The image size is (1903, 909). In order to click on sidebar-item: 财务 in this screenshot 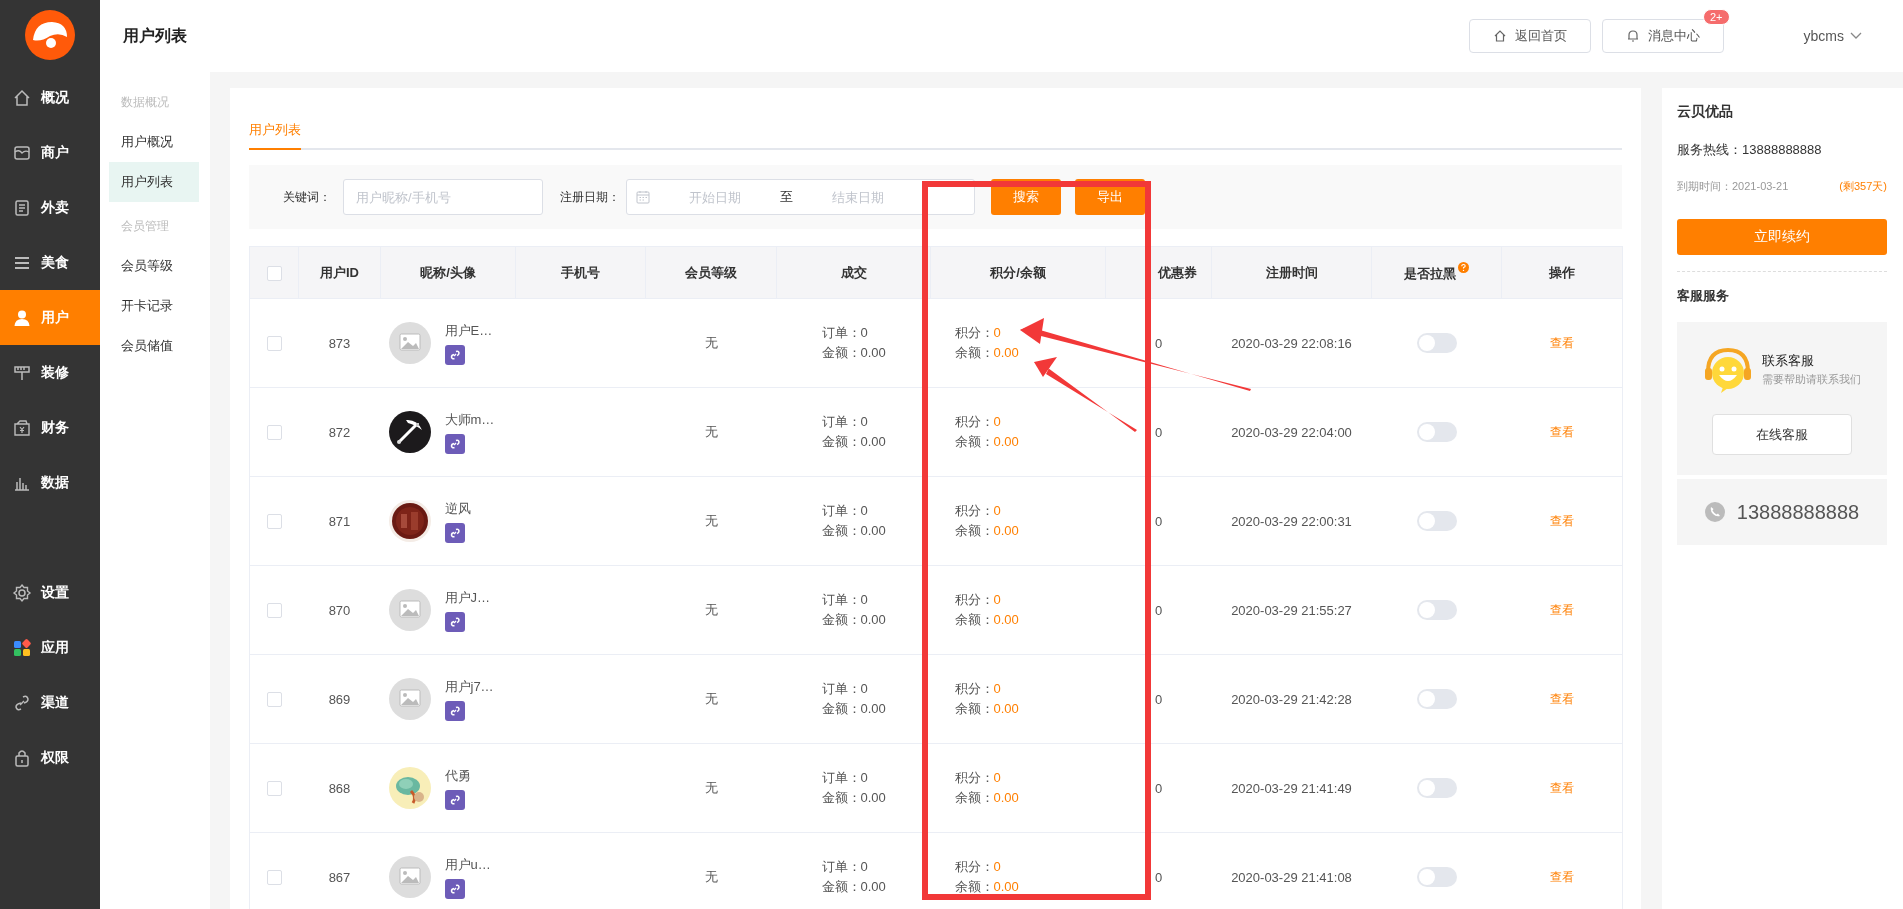, I will do `click(50, 427)`.